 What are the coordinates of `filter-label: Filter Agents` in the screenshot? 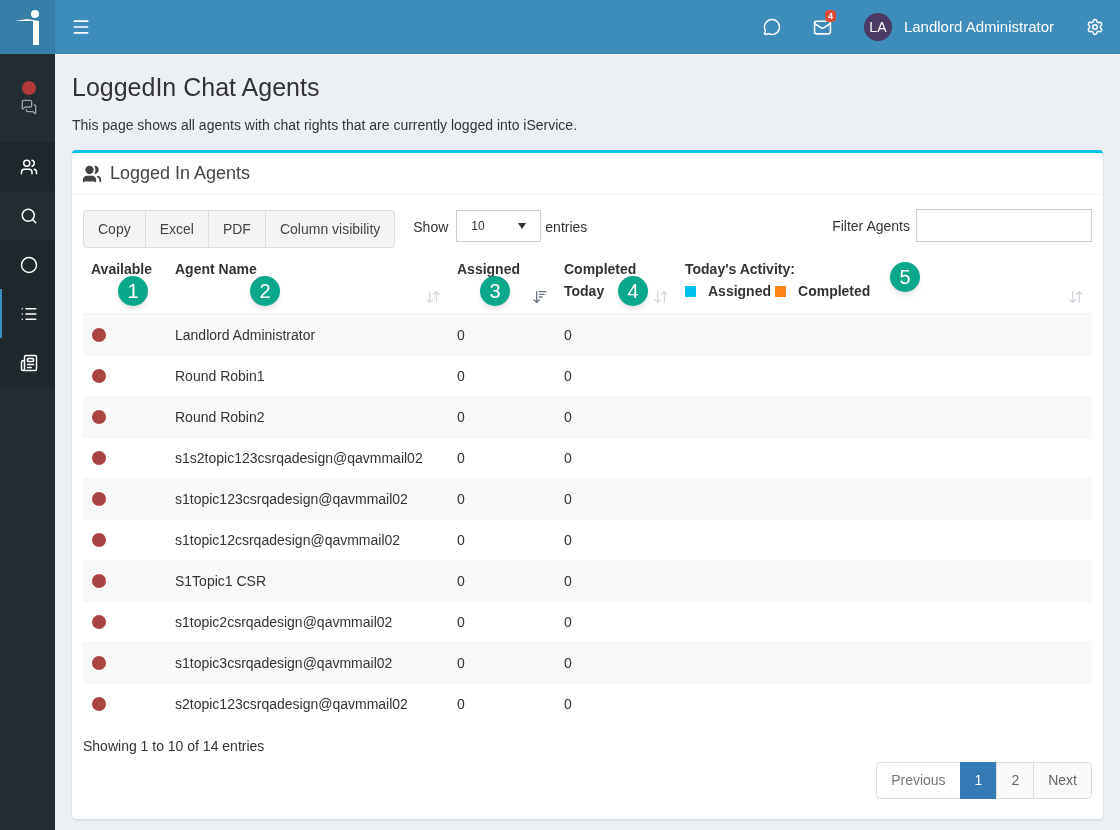 It's located at (871, 227).